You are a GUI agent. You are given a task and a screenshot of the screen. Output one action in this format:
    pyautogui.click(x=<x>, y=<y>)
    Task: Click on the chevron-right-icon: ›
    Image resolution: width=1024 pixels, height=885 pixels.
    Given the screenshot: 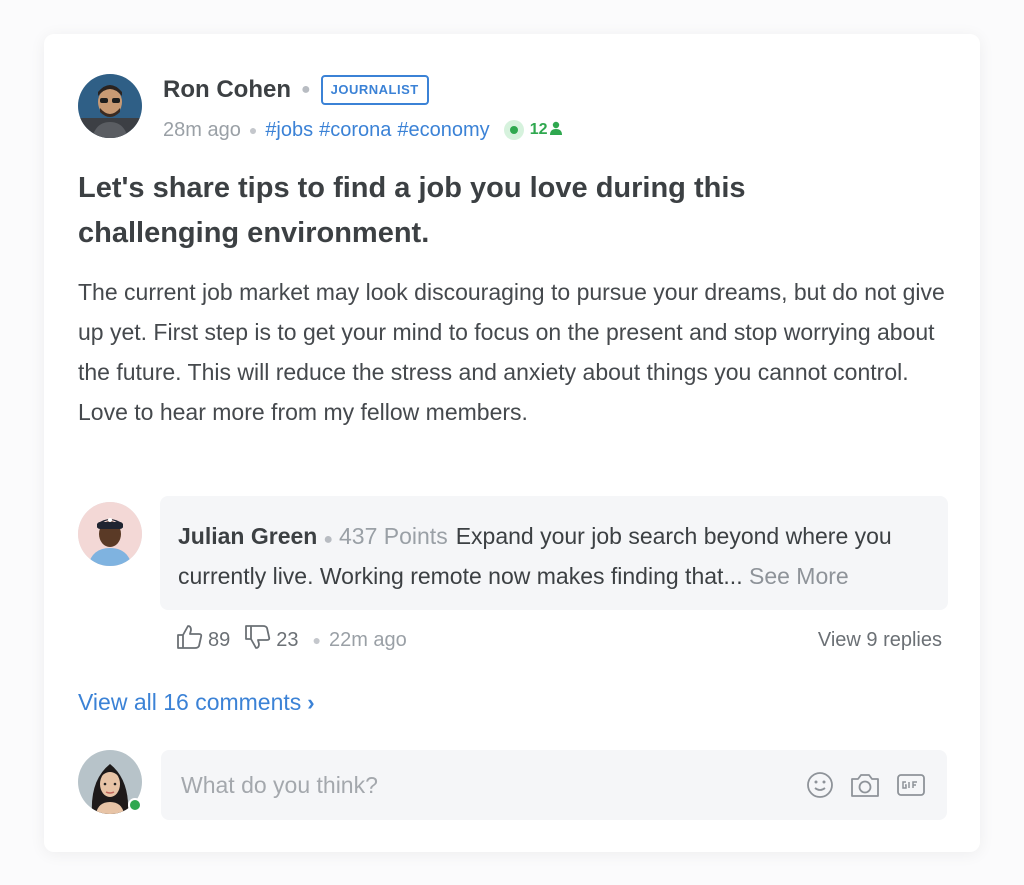 What is the action you would take?
    pyautogui.click(x=311, y=702)
    